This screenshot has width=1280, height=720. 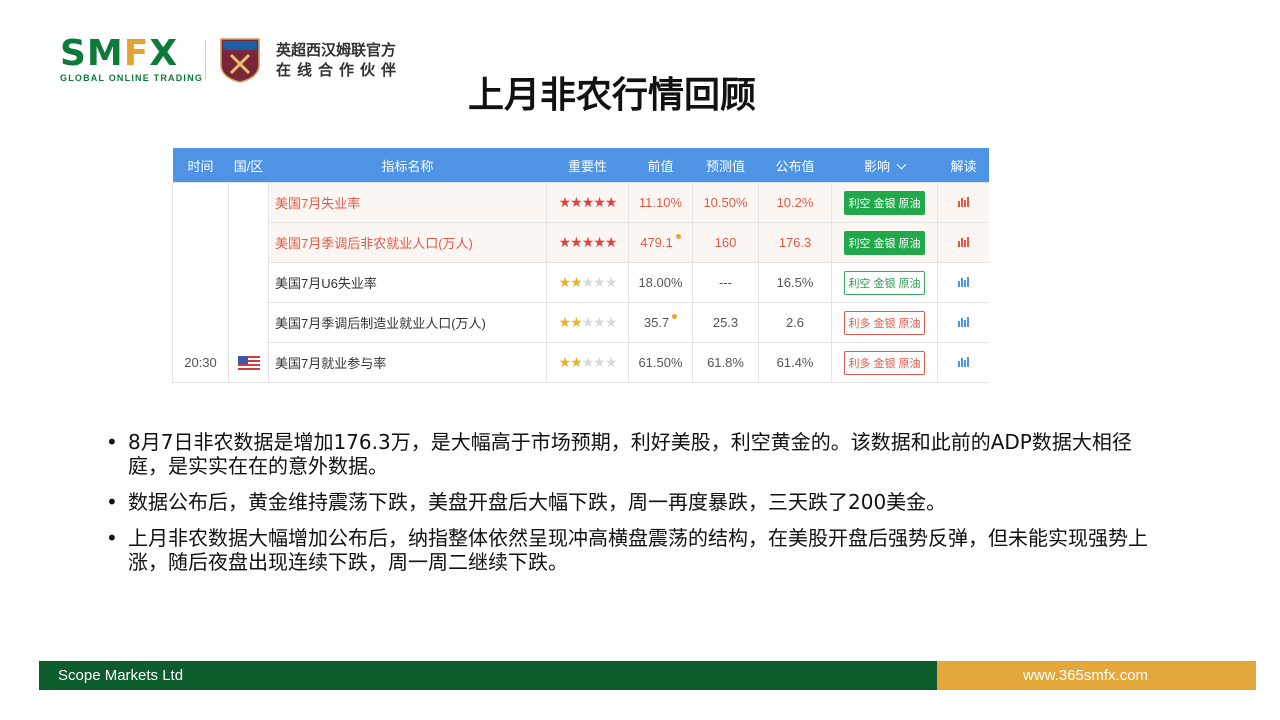 What do you see at coordinates (795, 202) in the screenshot?
I see `actual-value: 10.2%` at bounding box center [795, 202].